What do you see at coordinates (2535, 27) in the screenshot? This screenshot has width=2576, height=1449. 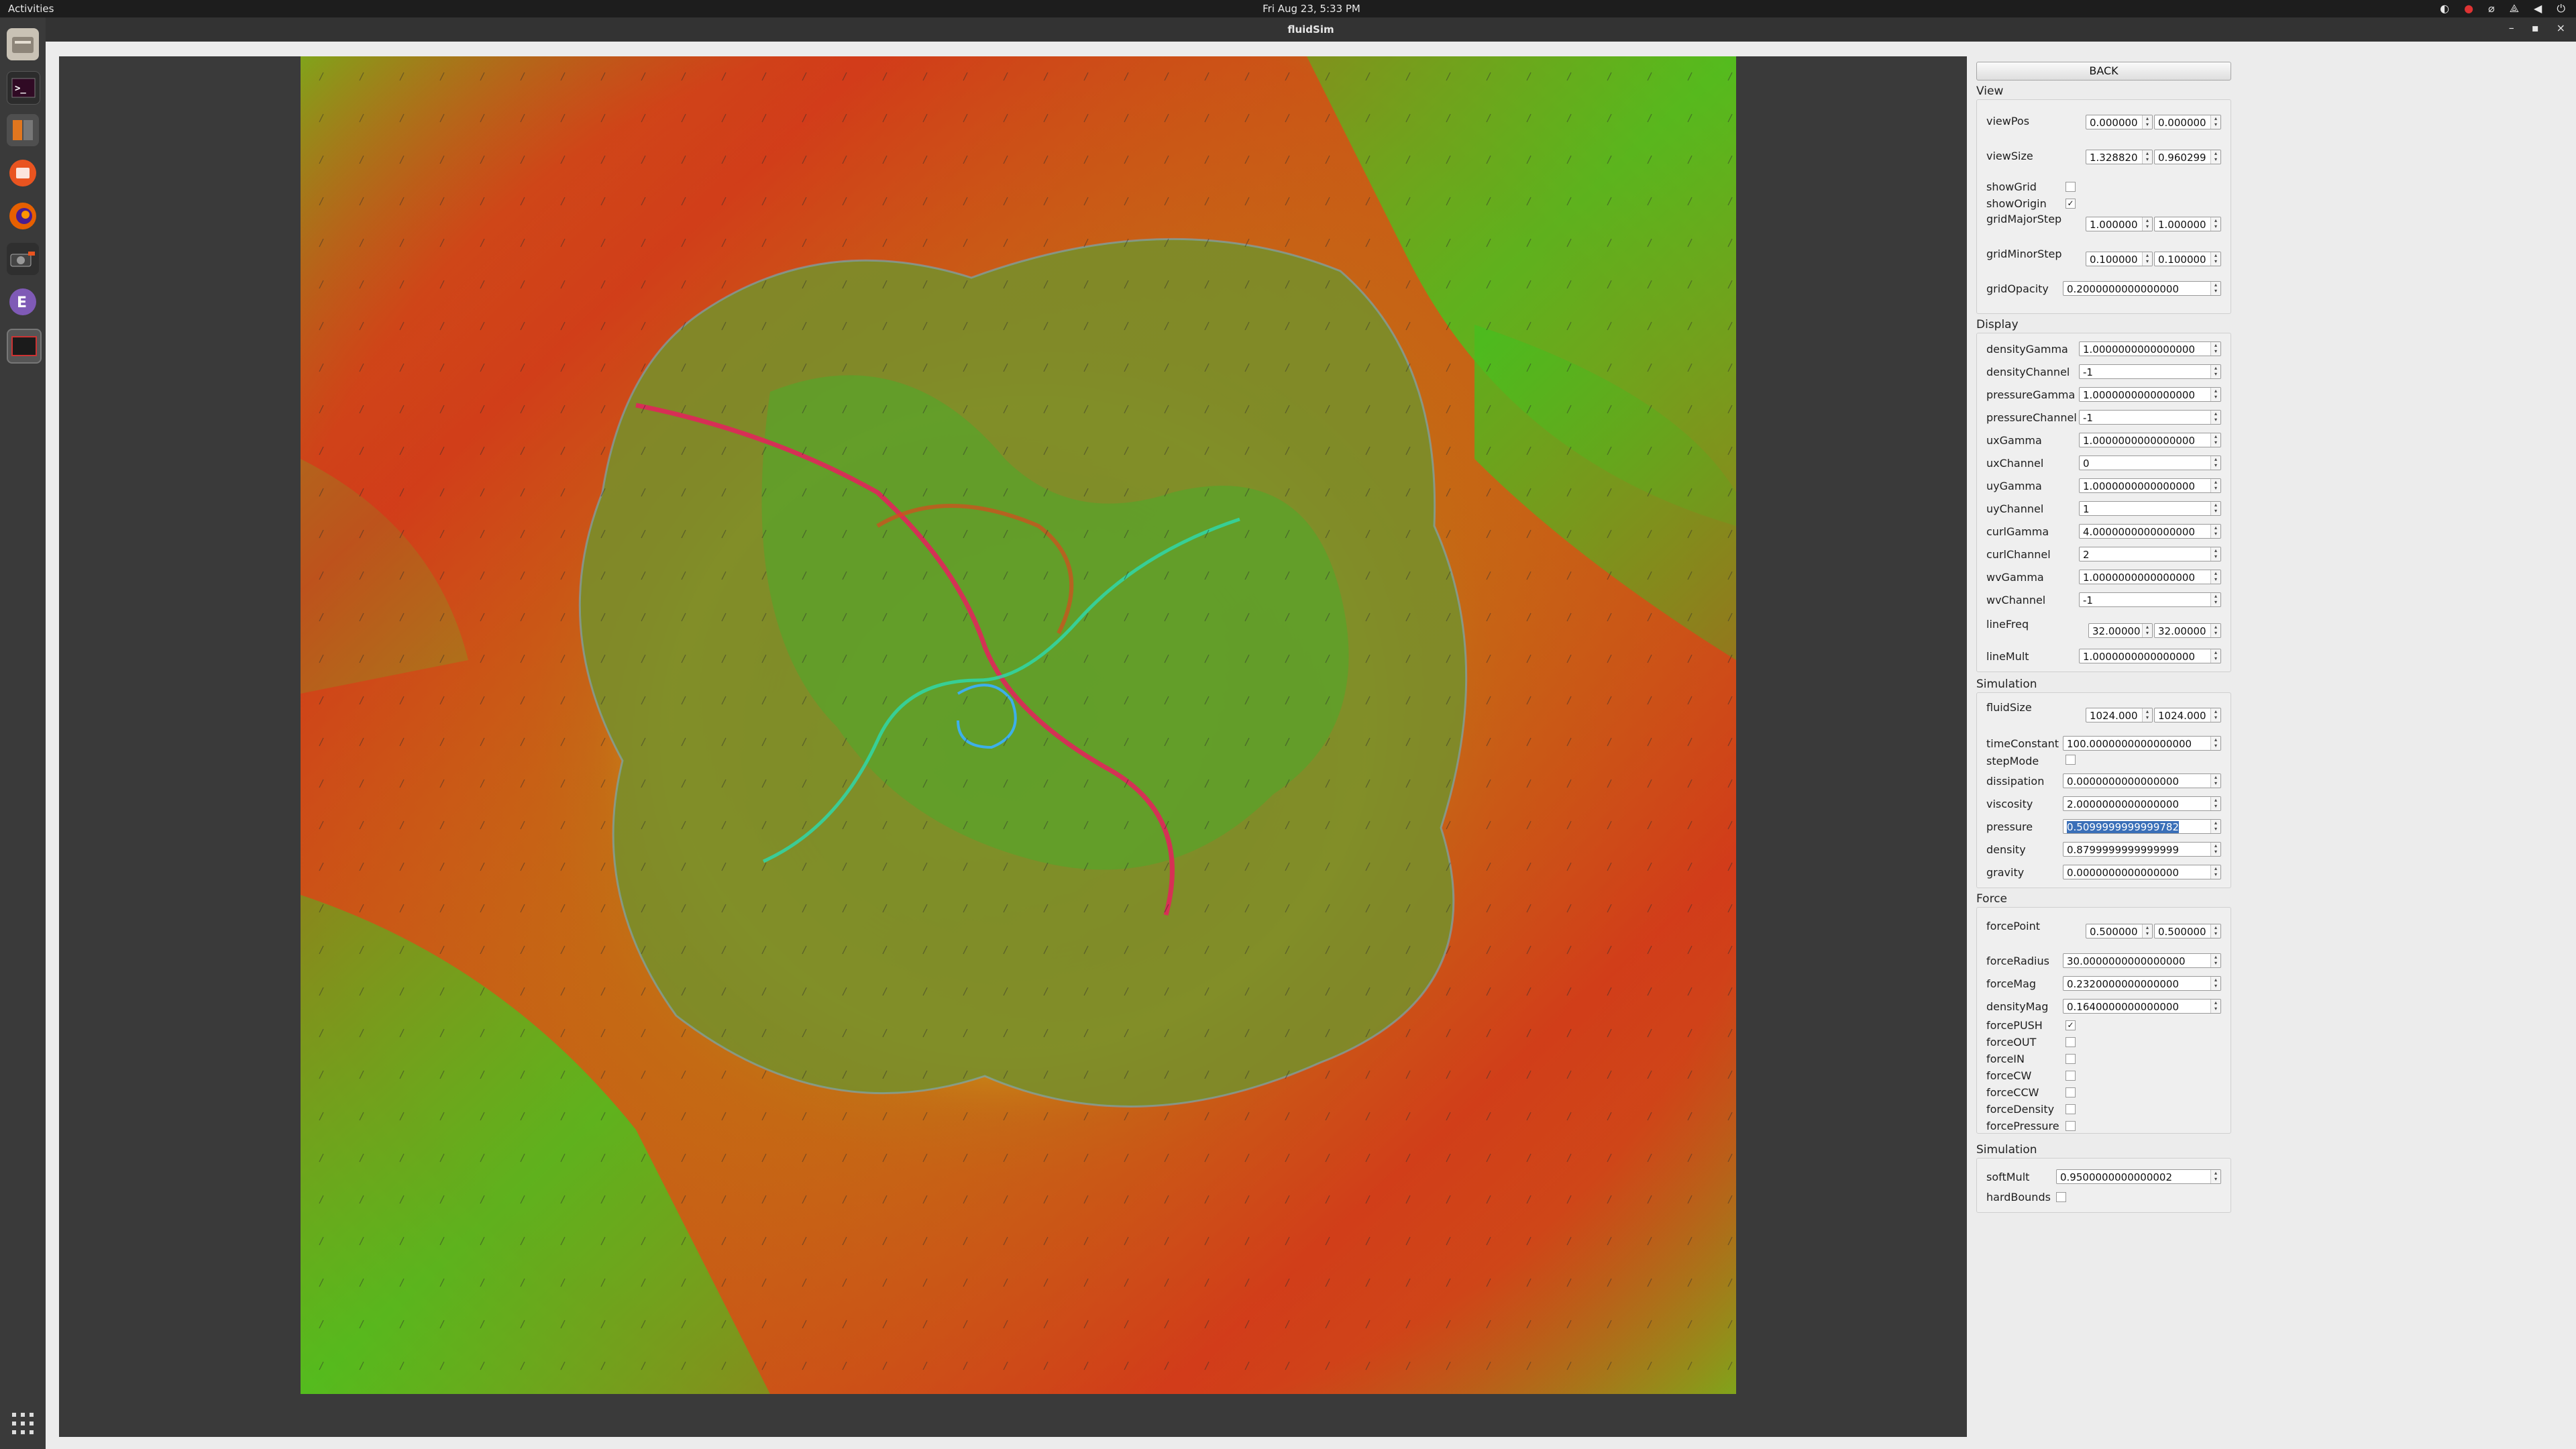 I see `maximize-button: ▪` at bounding box center [2535, 27].